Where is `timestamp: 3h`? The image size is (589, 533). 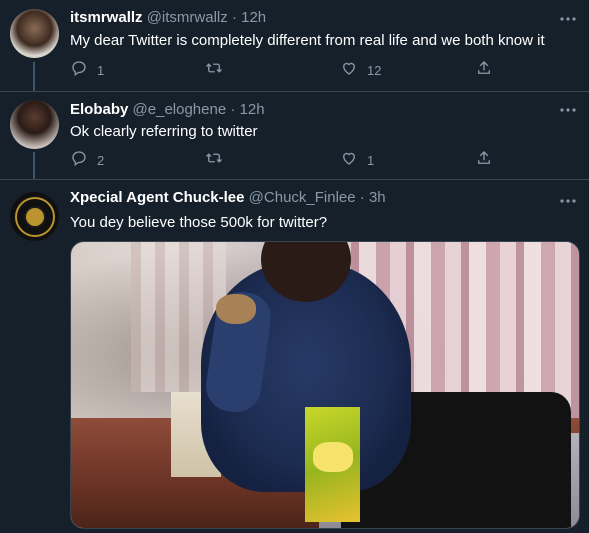 timestamp: 3h is located at coordinates (377, 197).